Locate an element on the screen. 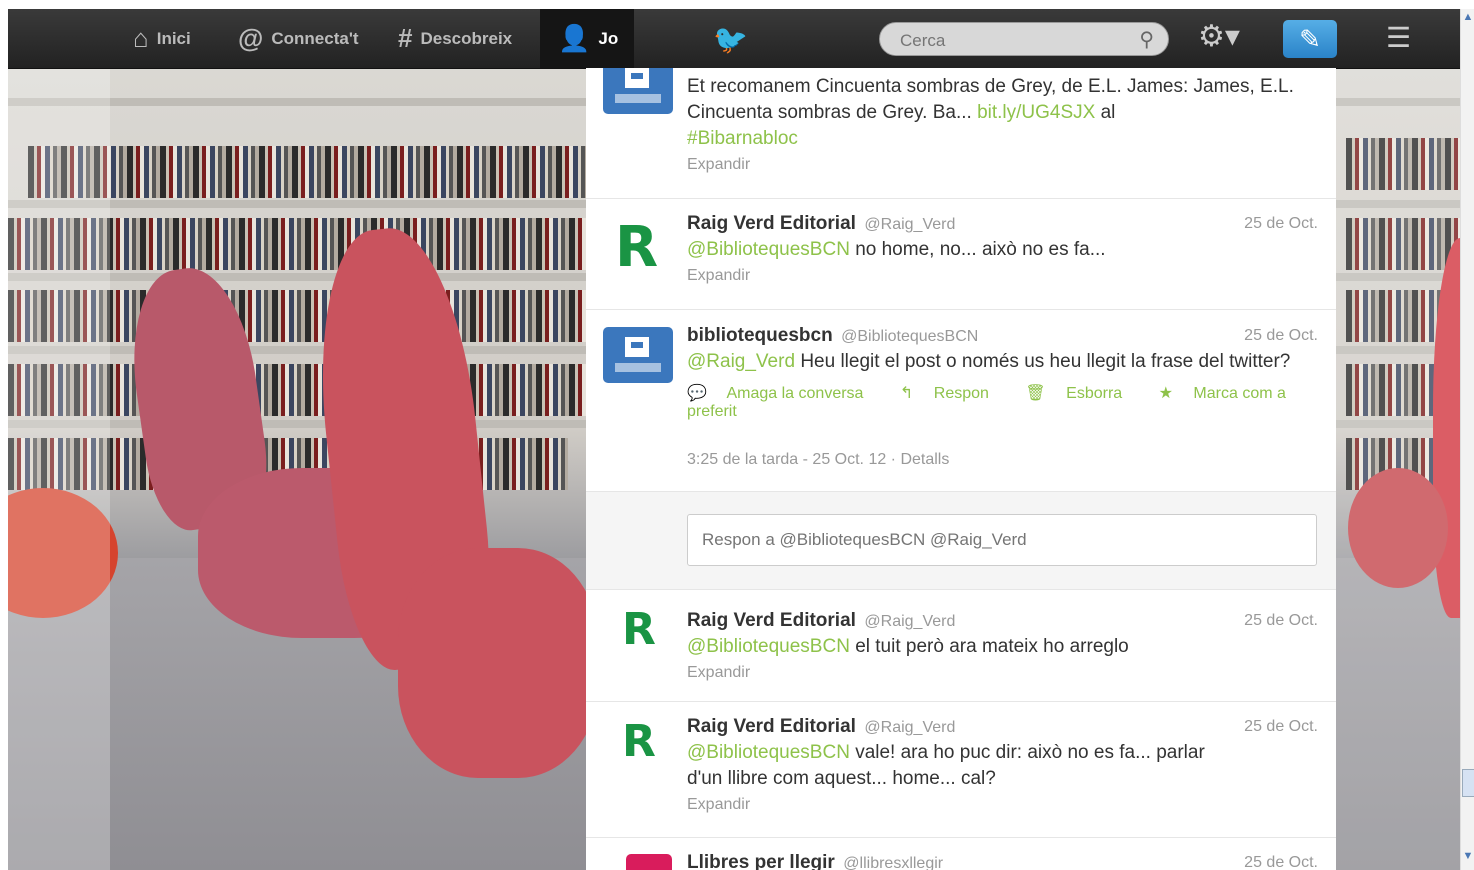  tweet-body: el tuit però ara mateix ho arreglo is located at coordinates (992, 646).